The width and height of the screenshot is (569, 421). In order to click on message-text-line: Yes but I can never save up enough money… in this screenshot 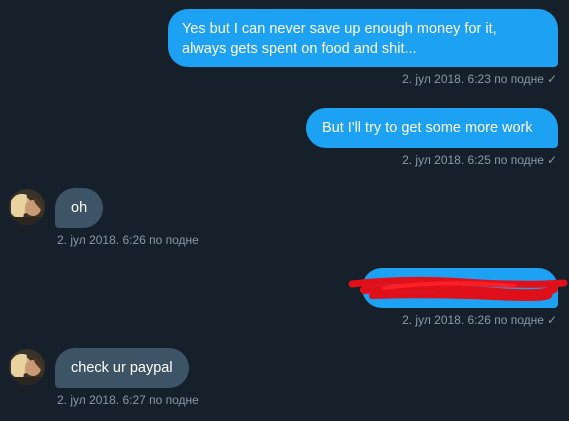, I will do `click(339, 29)`.